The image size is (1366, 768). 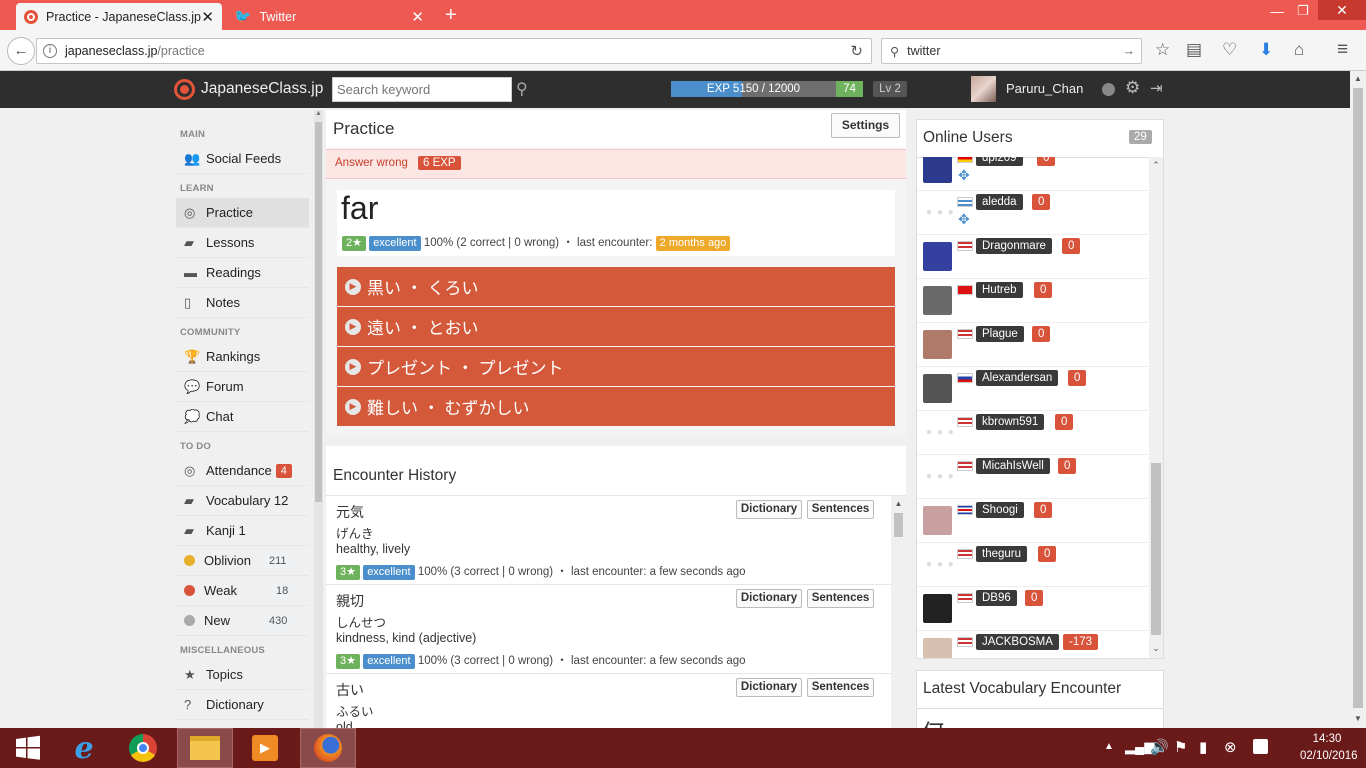 I want to click on online-user-row: Plague 0, so click(x=1032, y=345).